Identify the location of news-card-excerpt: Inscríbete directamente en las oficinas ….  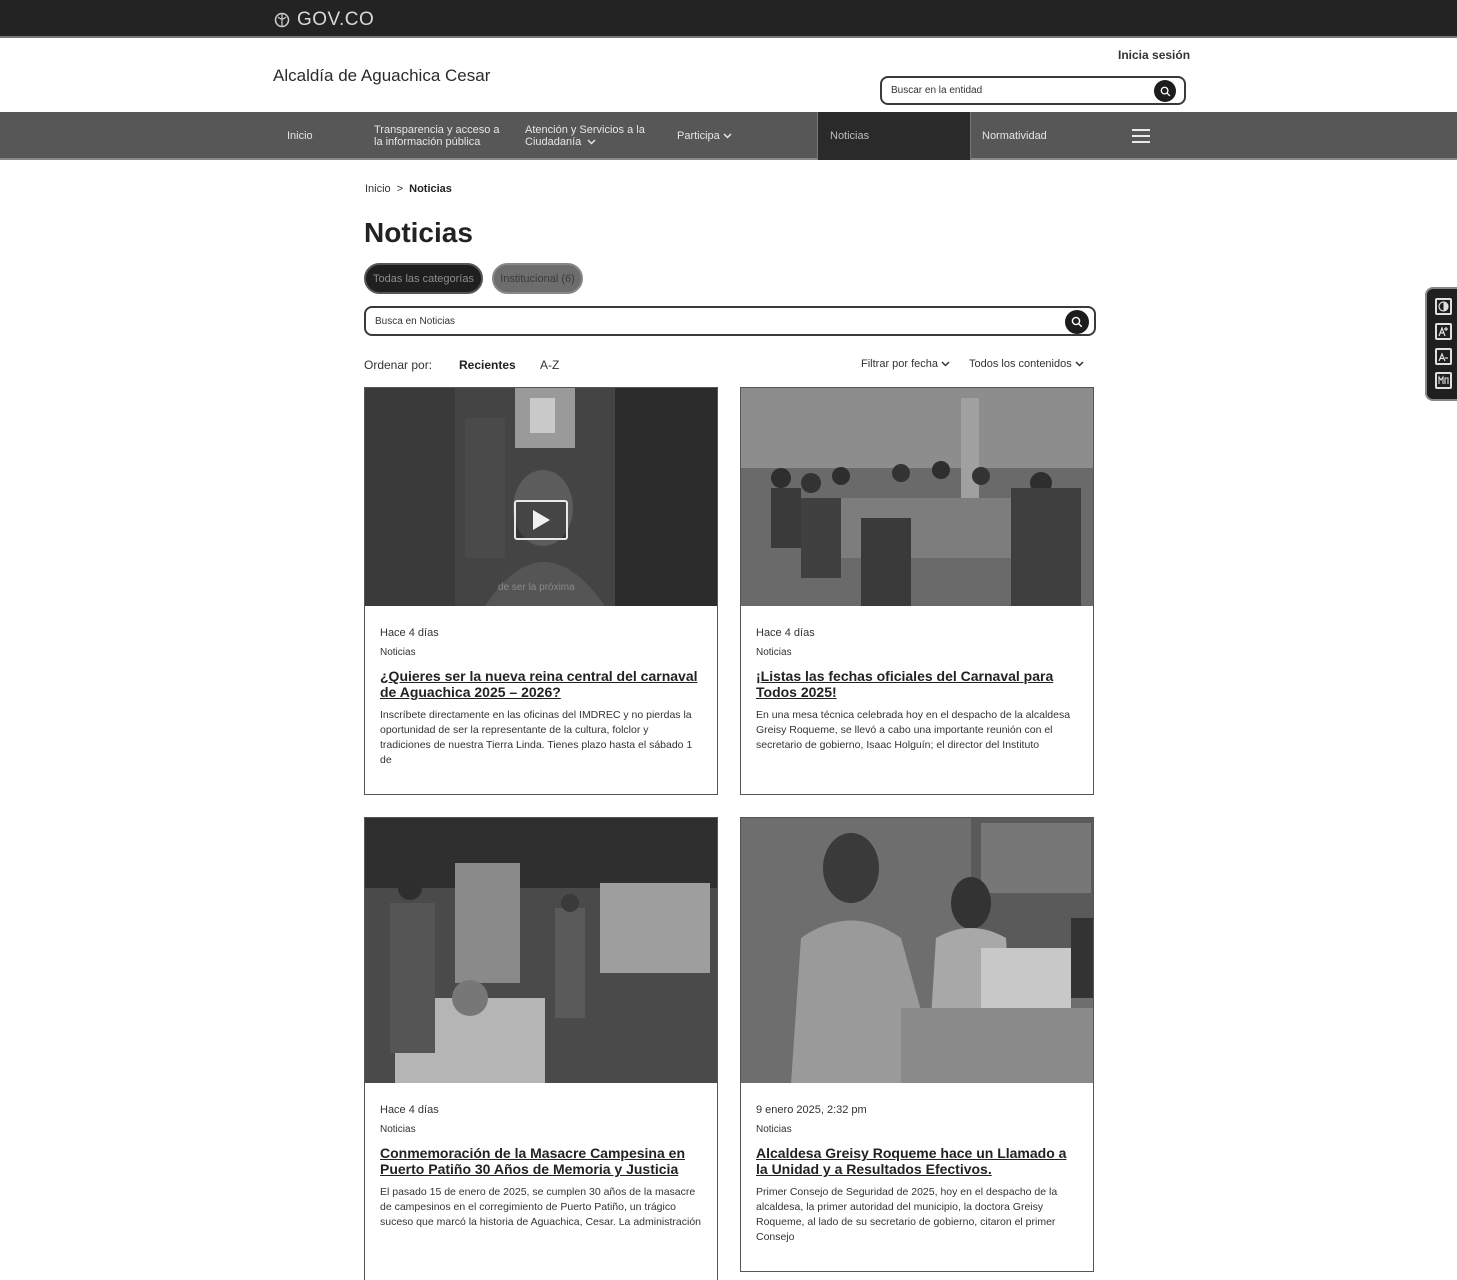
(536, 737).